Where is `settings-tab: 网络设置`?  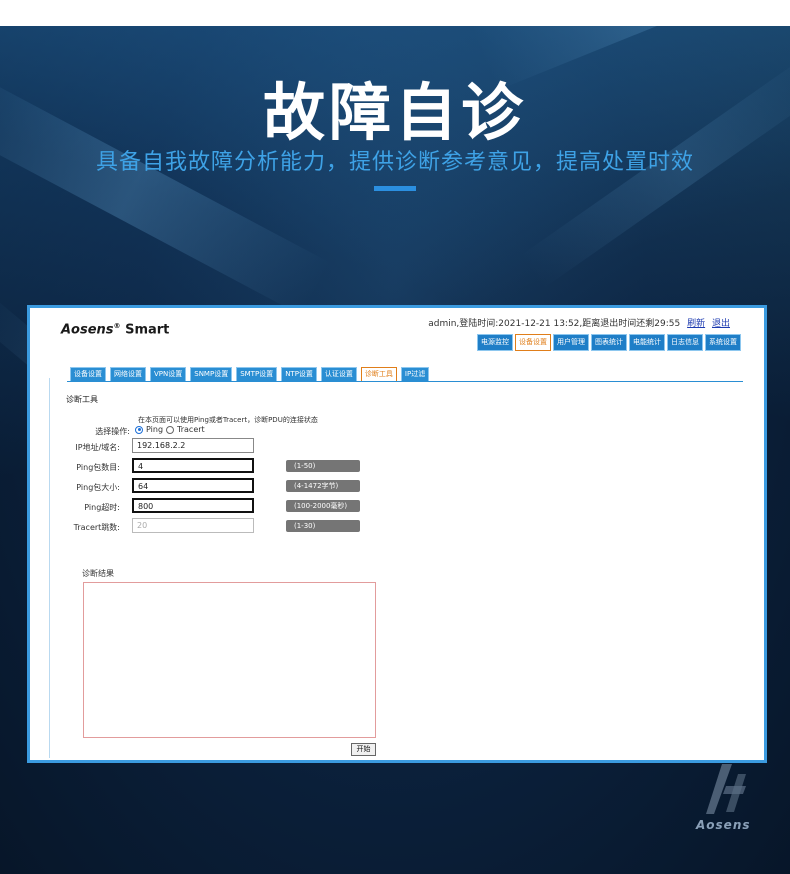
settings-tab: 网络设置 is located at coordinates (128, 374).